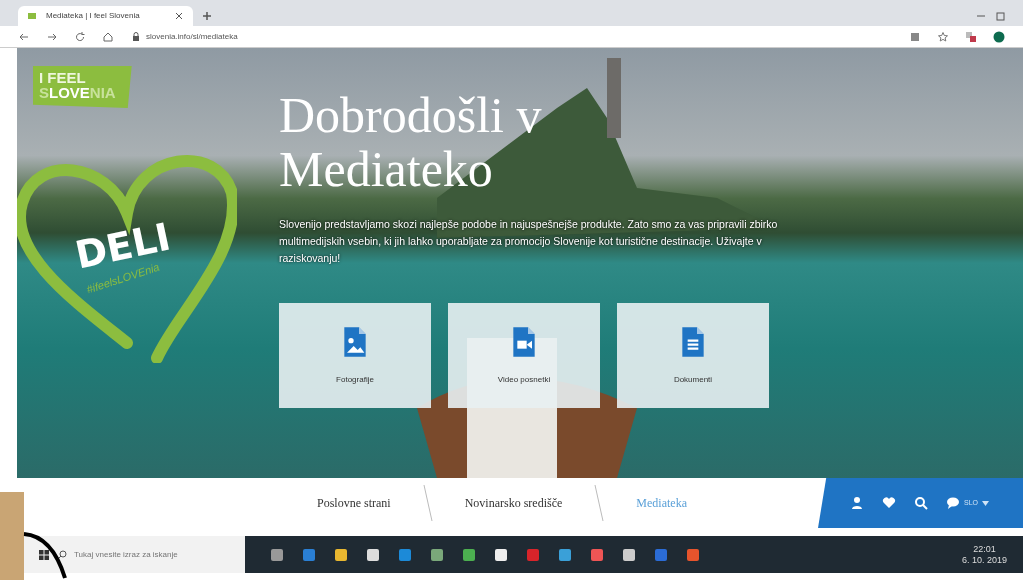 The height and width of the screenshot is (580, 1023). What do you see at coordinates (953, 503) in the screenshot?
I see `chat-icon` at bounding box center [953, 503].